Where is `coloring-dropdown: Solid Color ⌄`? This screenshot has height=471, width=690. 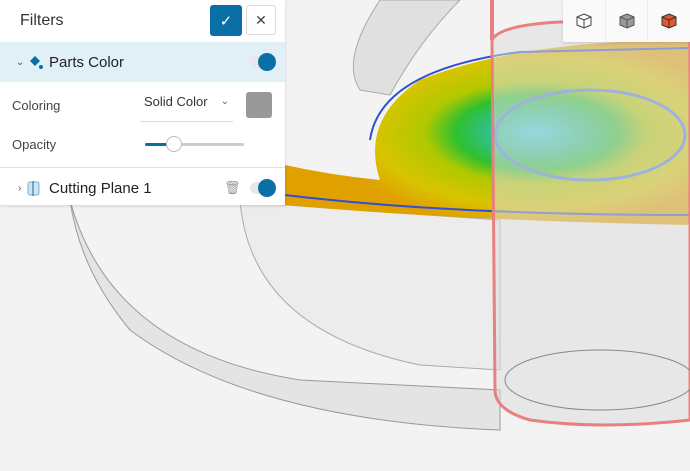 coloring-dropdown: Solid Color ⌄ is located at coordinates (186, 102).